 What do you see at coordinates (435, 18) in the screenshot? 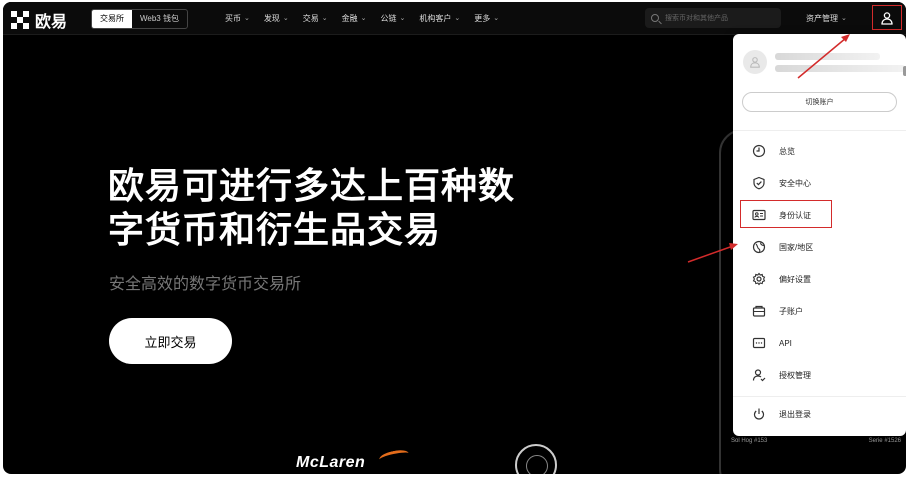
I see `menu-label: 机构客户` at bounding box center [435, 18].